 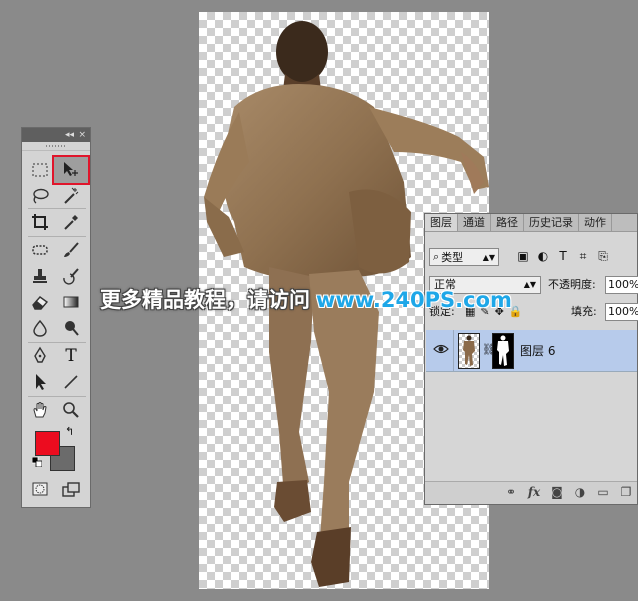 I want to click on pen-icon, so click(x=40, y=356).